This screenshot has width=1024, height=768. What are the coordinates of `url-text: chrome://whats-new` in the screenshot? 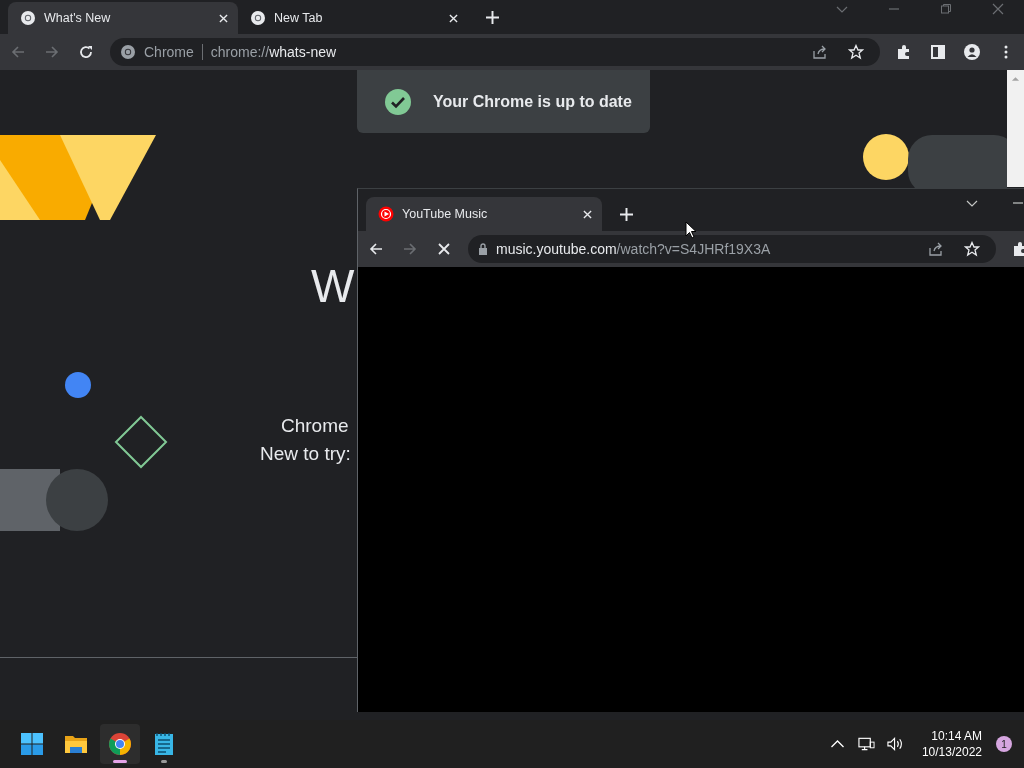 It's located at (273, 52).